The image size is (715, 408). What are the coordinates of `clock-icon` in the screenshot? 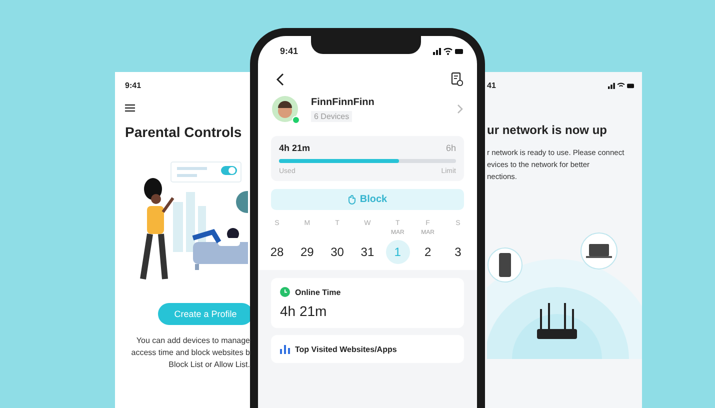 It's located at (285, 292).